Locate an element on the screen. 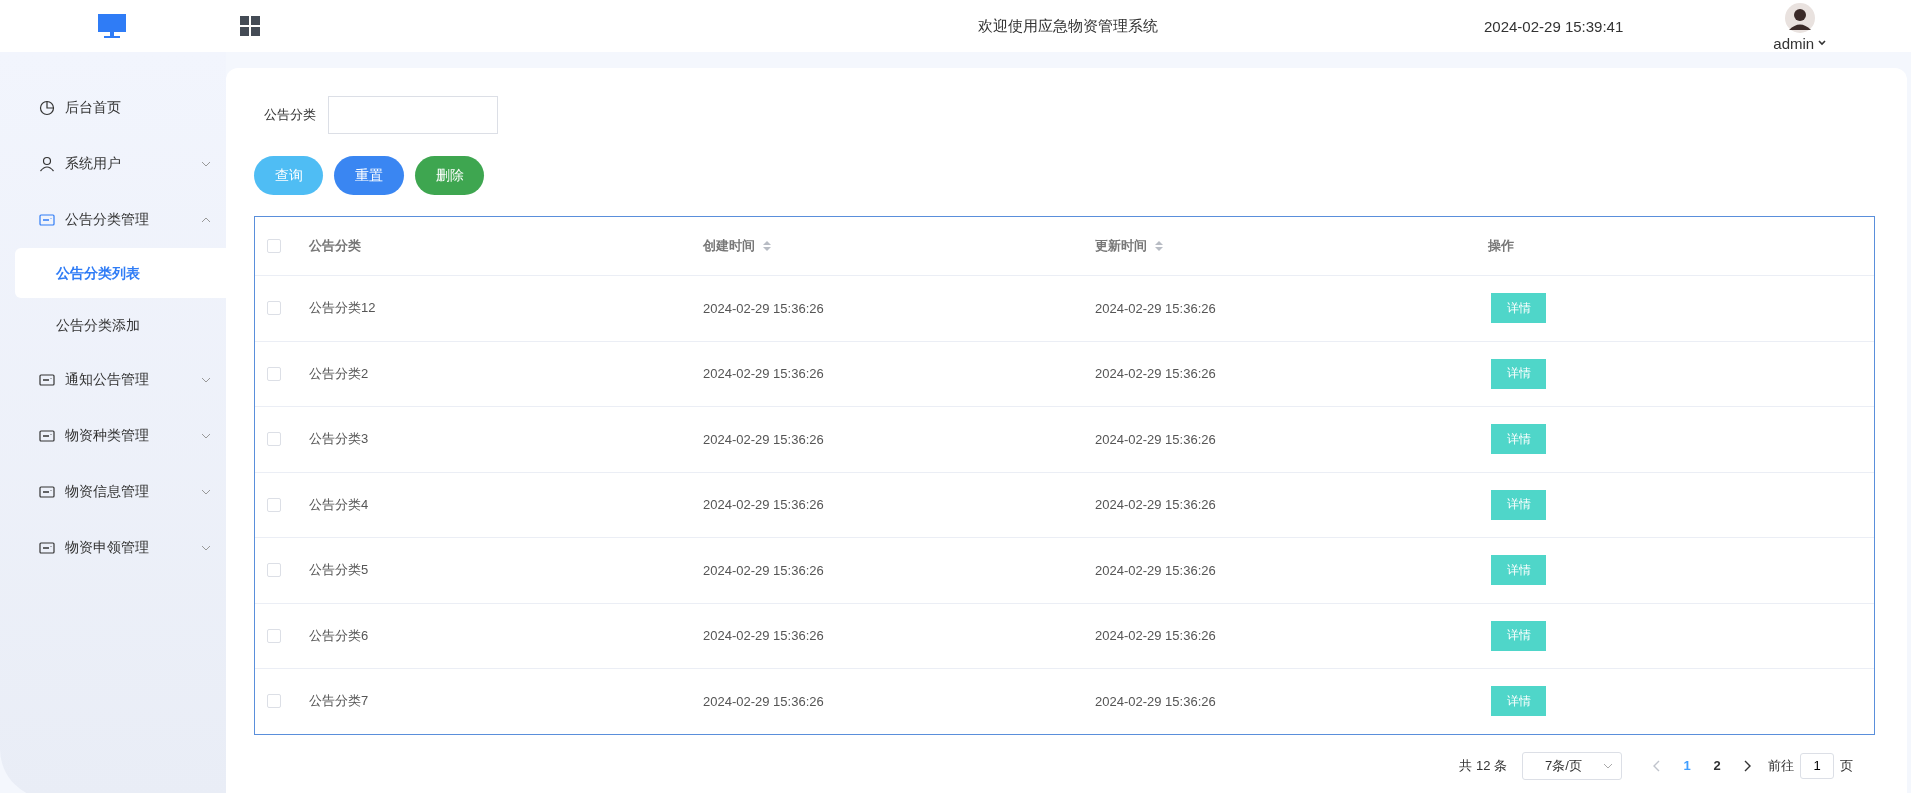 The width and height of the screenshot is (1911, 793). submenu-item: 公告分类添加 is located at coordinates (120, 325).